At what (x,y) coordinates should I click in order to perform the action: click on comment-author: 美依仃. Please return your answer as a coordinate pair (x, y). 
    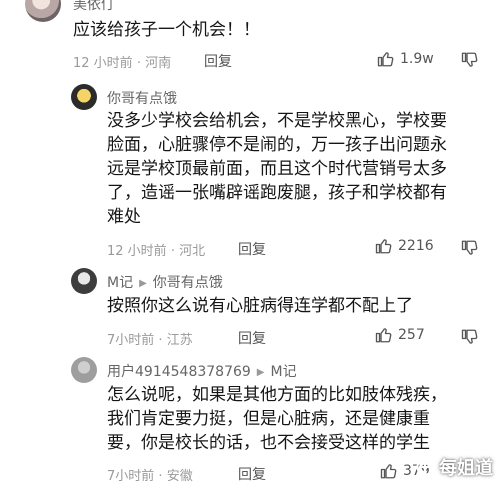
    Looking at the image, I should click on (94, 7).